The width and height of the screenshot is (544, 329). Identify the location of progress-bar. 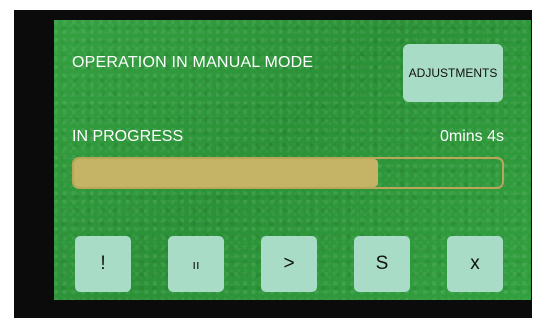
(288, 173).